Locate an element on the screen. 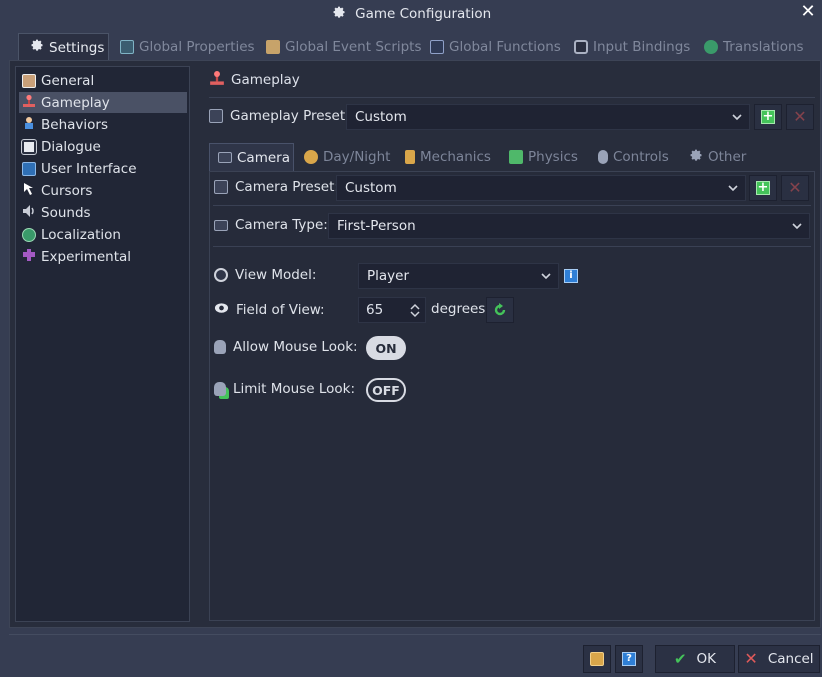 This screenshot has height=677, width=822. cursor-icon is located at coordinates (29, 191).